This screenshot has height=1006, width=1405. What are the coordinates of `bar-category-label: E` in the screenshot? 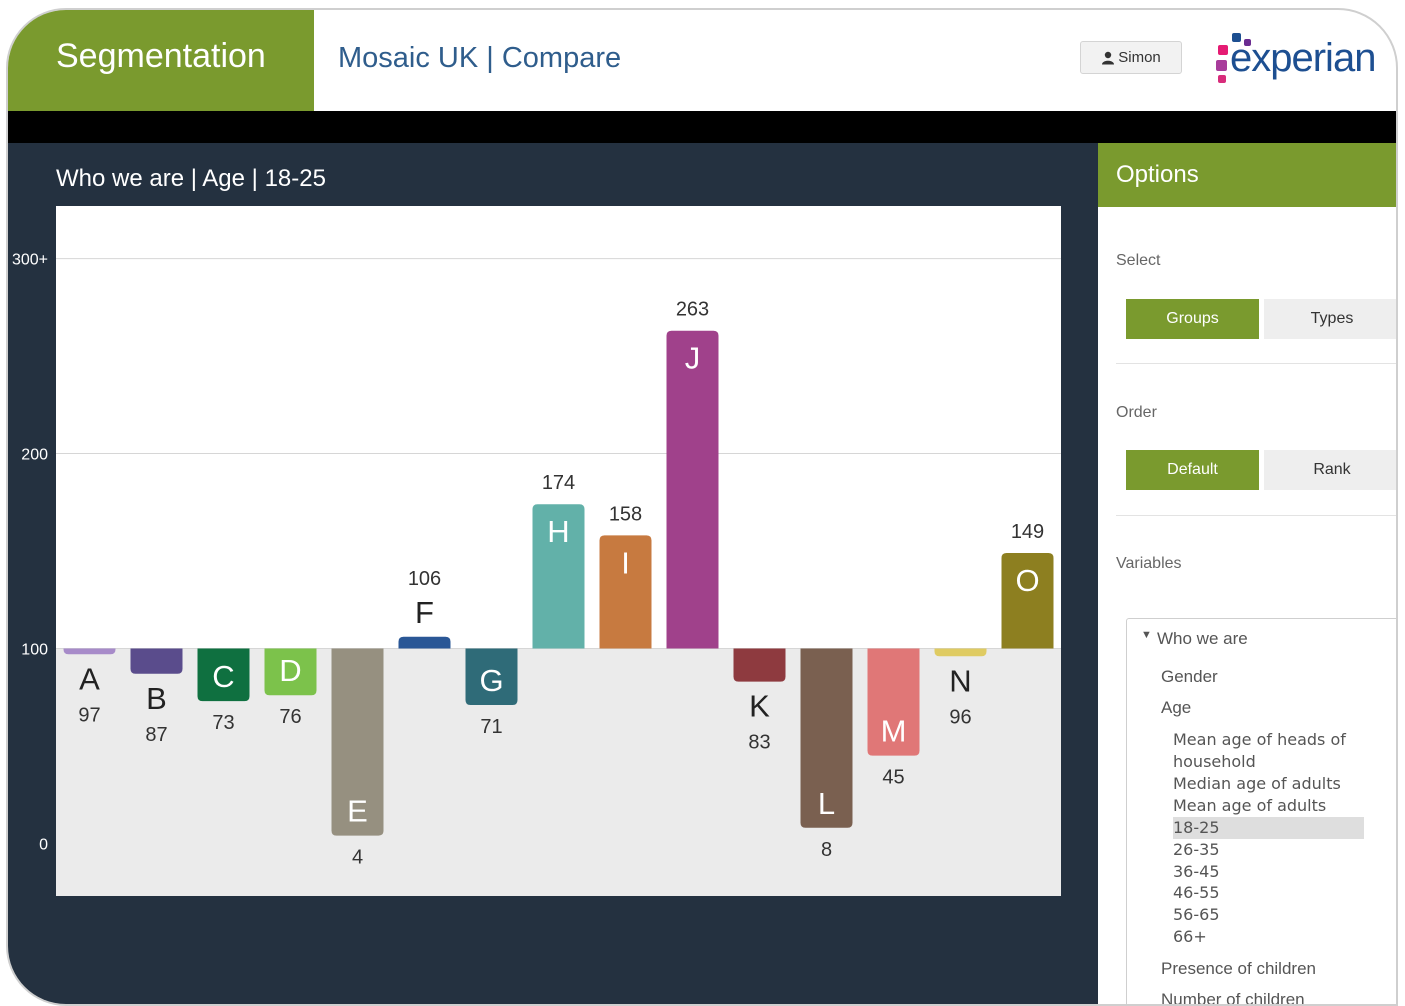 It's located at (357, 811).